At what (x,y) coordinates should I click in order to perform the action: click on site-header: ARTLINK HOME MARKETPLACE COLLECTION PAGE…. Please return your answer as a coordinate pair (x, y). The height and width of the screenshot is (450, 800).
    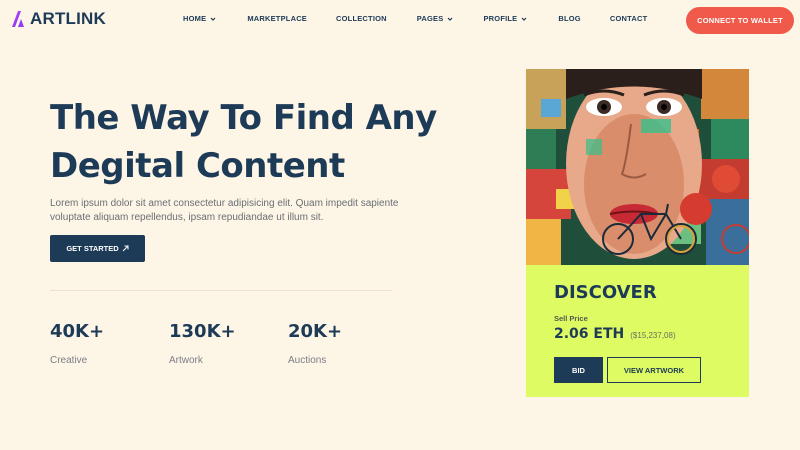
    Looking at the image, I should click on (400, 20).